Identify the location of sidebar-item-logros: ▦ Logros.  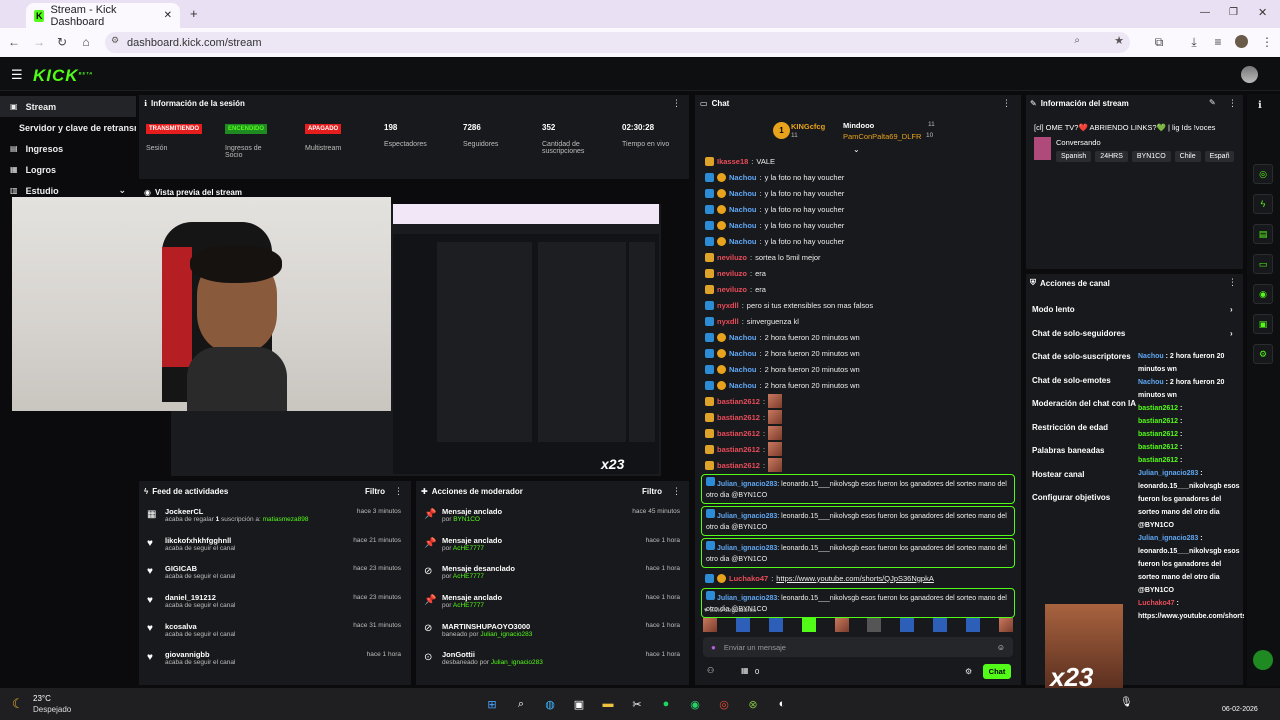
(68, 169).